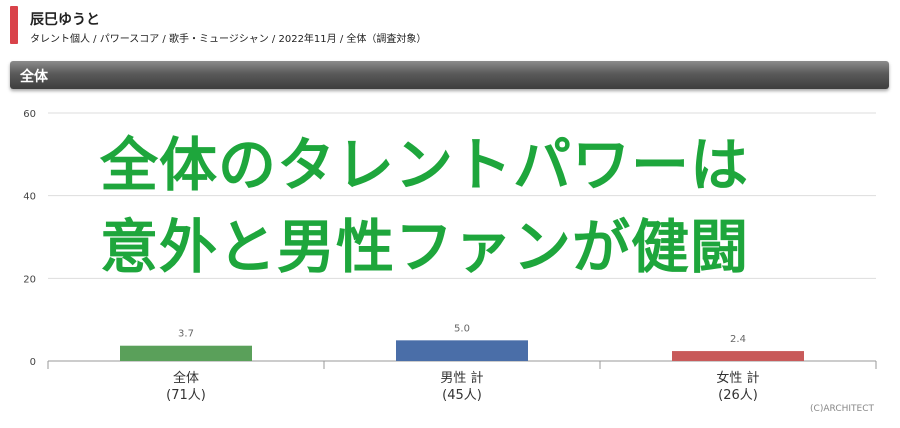 The image size is (900, 428). Describe the element at coordinates (462, 328) in the screenshot. I see `data-label: 5.0` at that location.